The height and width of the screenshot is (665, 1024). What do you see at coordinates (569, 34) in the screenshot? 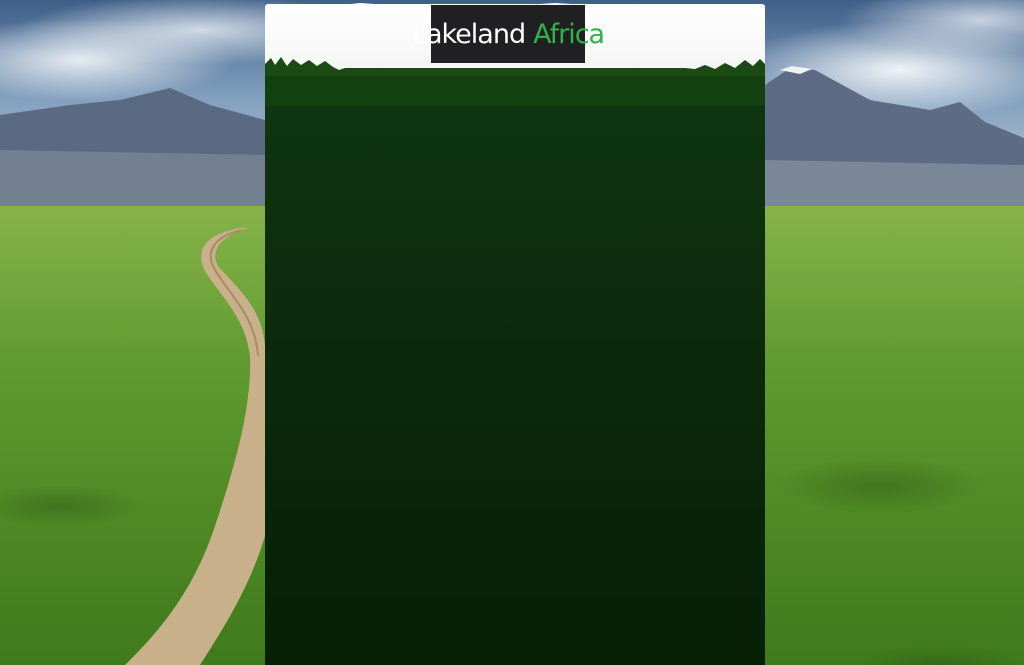
I see `logo-word-africa: Africa` at bounding box center [569, 34].